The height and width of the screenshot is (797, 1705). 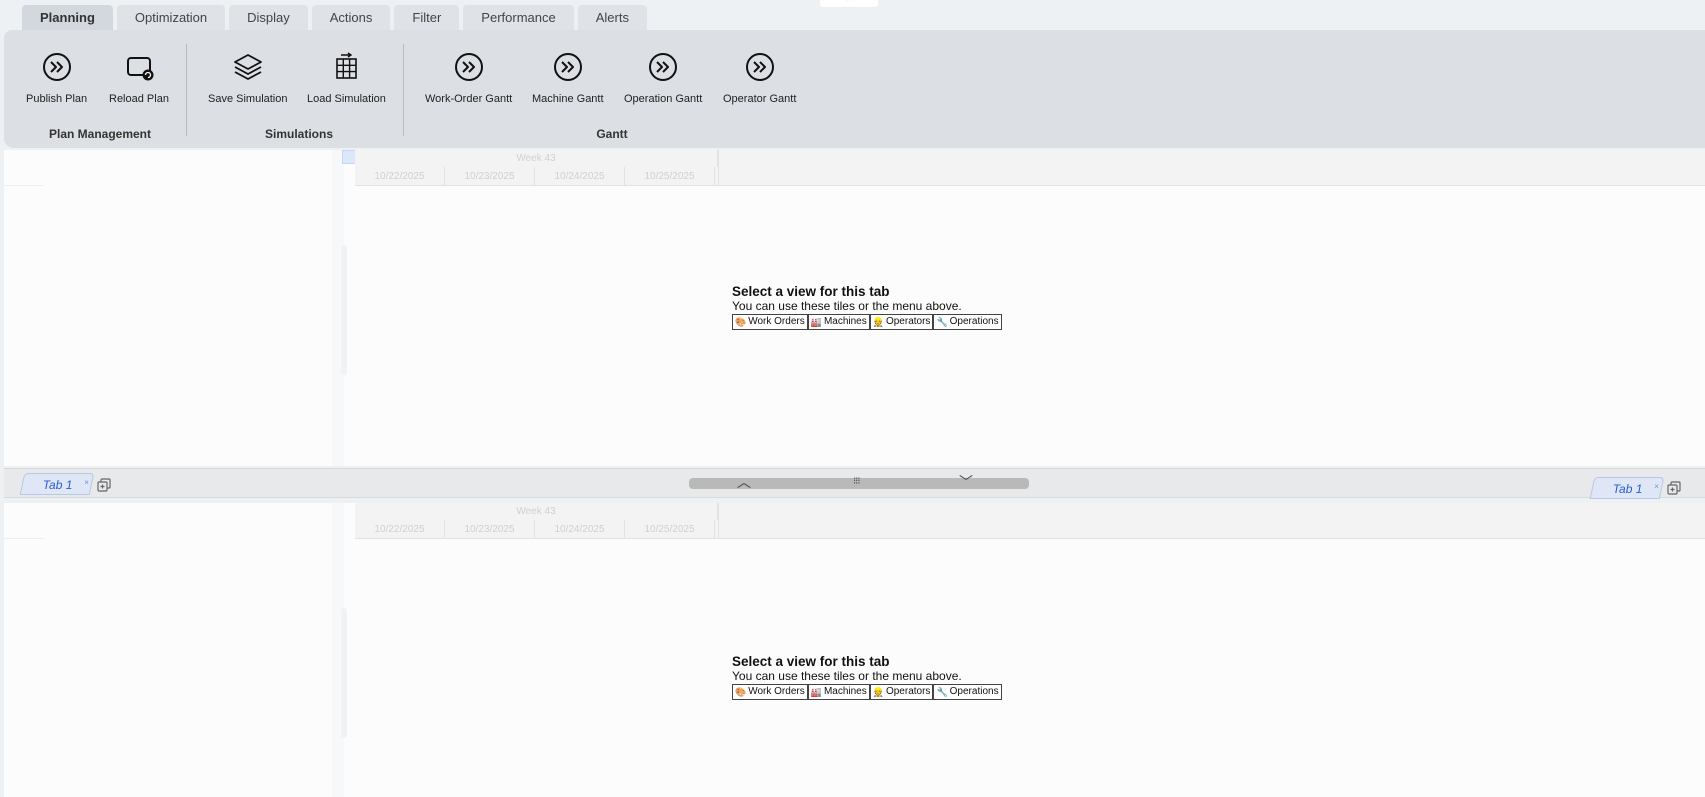 I want to click on operator-gantt-label: Operator Gantt, so click(x=760, y=99).